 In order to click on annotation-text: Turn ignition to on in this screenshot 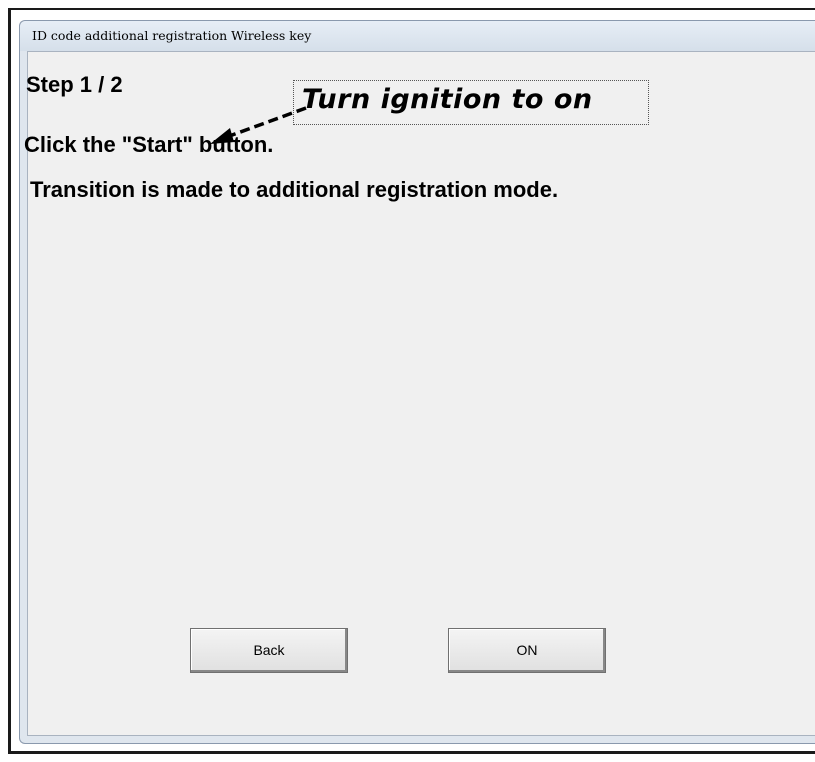, I will do `click(447, 99)`.